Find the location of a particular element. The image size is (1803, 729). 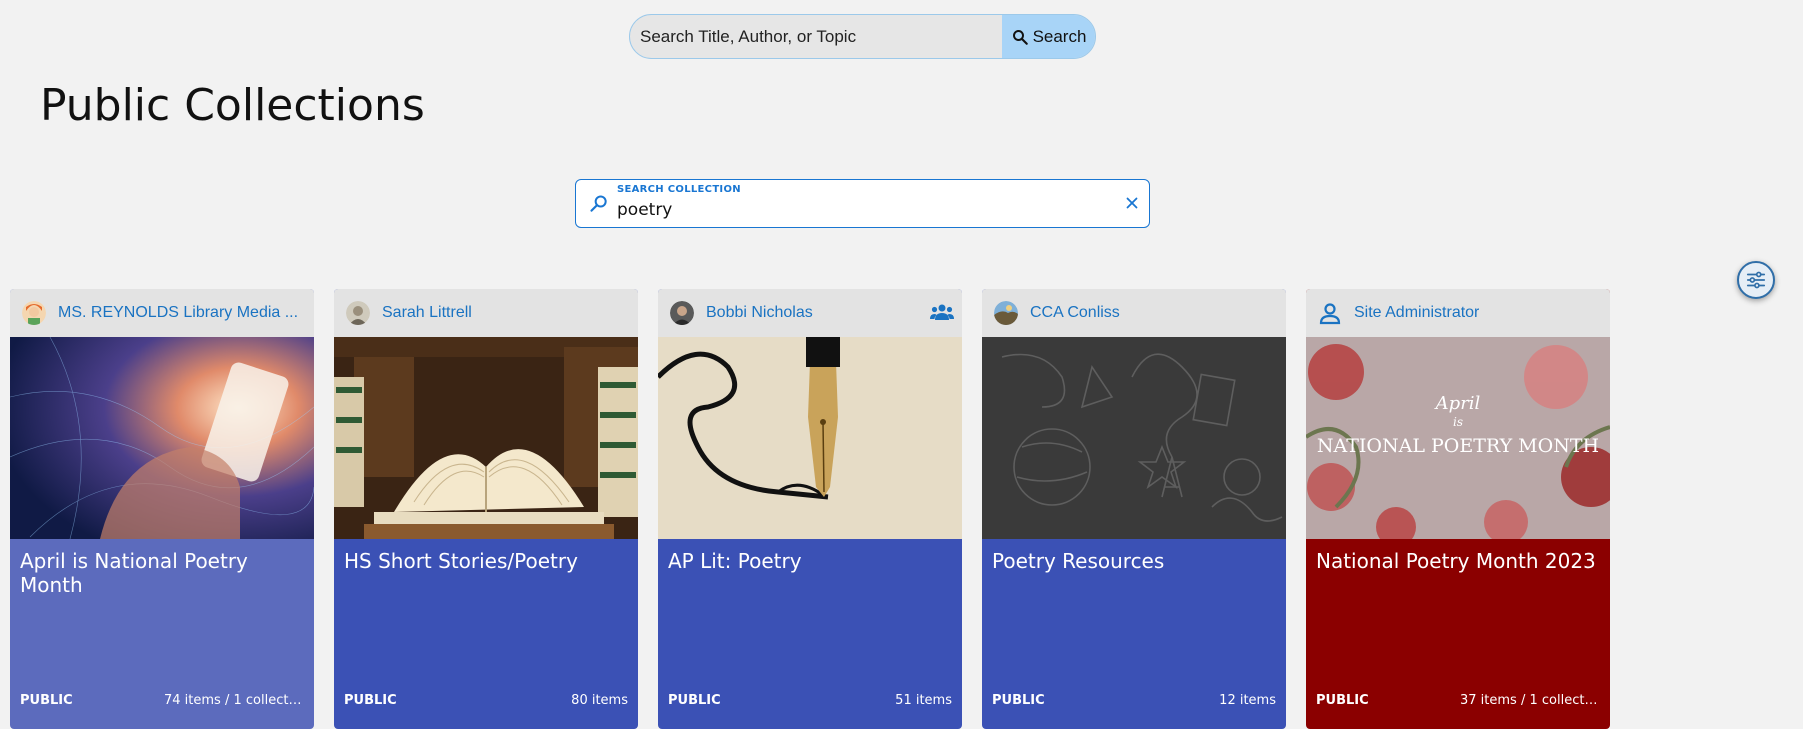

card-title: April is National Poetry Month is located at coordinates (134, 573).